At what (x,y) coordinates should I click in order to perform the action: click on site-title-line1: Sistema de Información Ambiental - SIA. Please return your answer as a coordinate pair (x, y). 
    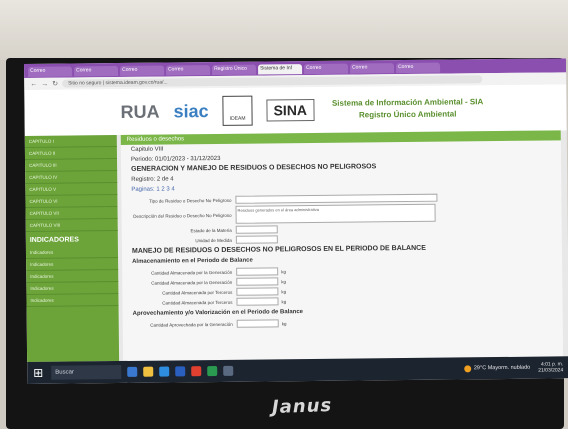
    Looking at the image, I should click on (407, 102).